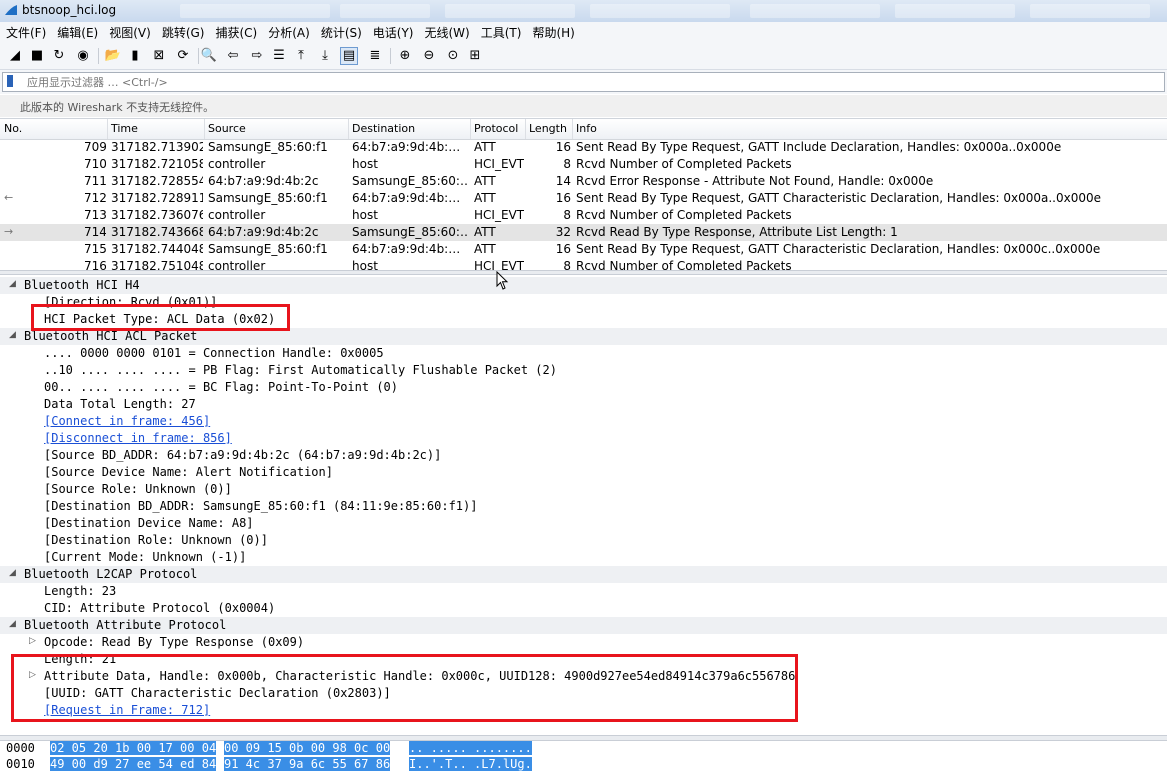 The width and height of the screenshot is (1167, 774). Describe the element at coordinates (209, 56) in the screenshot. I see `find-packet-icon: 🔍` at that location.